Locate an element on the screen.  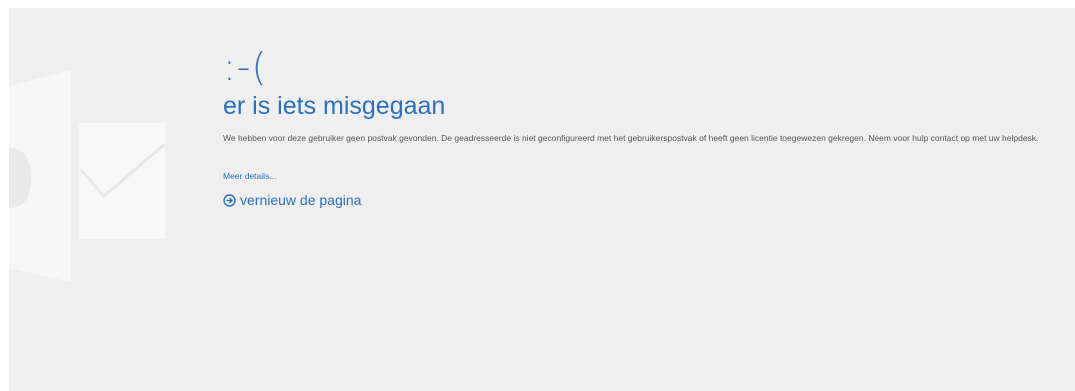
refresh-label: vernieuw de pagina is located at coordinates (301, 200).